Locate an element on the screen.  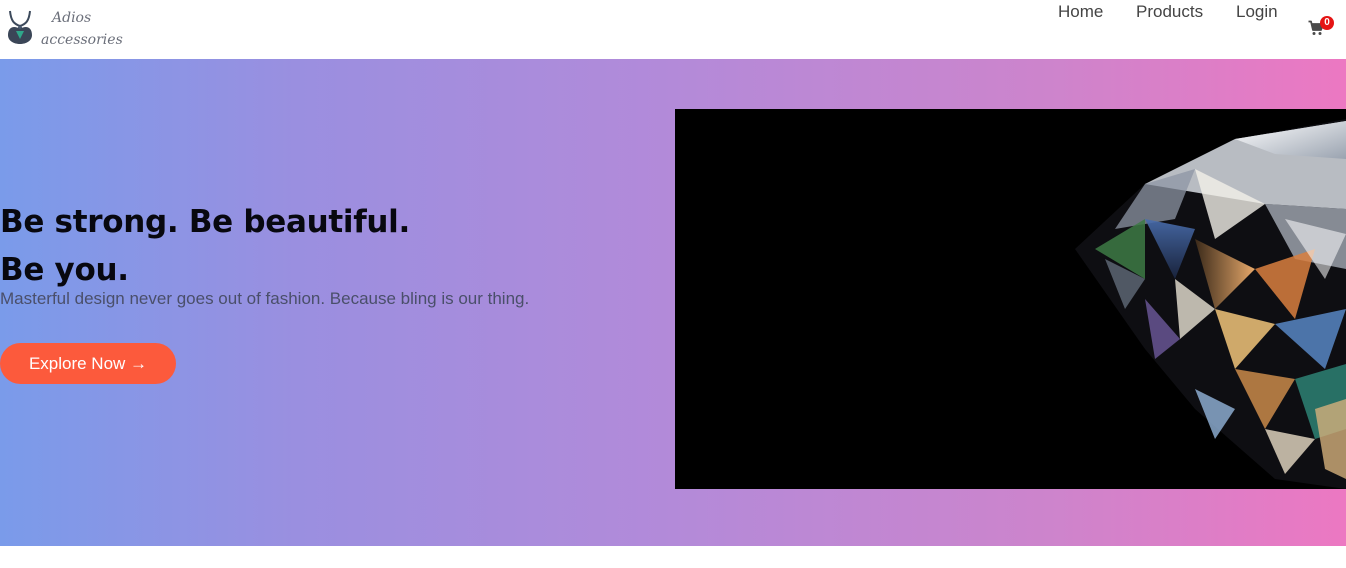
explore-now-button: Explore Now → is located at coordinates (88, 363).